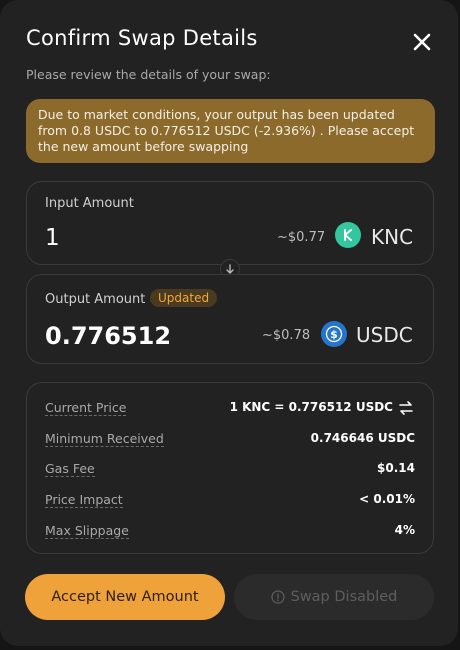 Image resolution: width=460 pixels, height=650 pixels. What do you see at coordinates (301, 237) in the screenshot?
I see `input-usd-value: ~$0.77` at bounding box center [301, 237].